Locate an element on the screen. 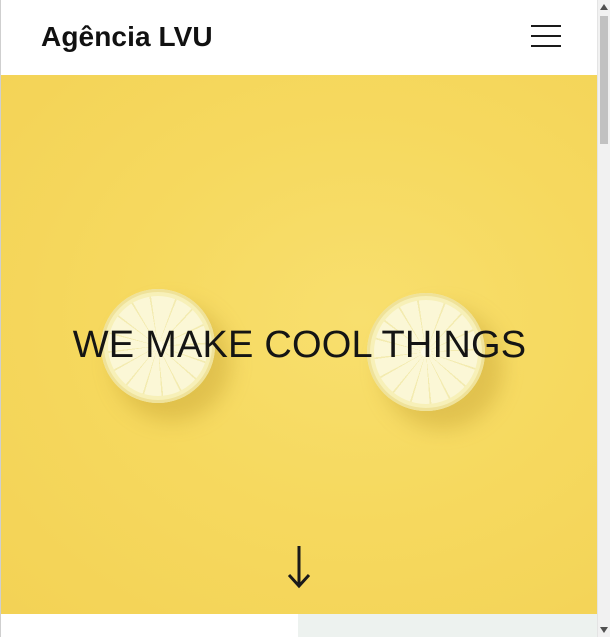  next-section-image is located at coordinates (447, 625).